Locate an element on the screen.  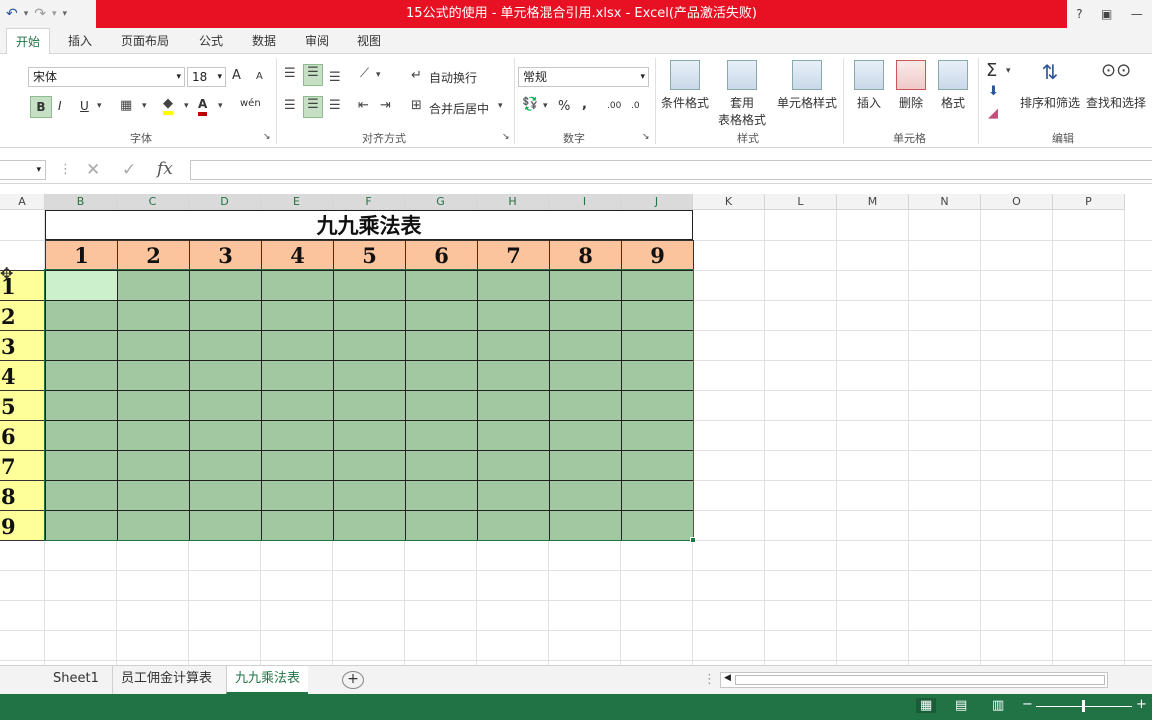
shrink-font-button: A is located at coordinates (259, 76).